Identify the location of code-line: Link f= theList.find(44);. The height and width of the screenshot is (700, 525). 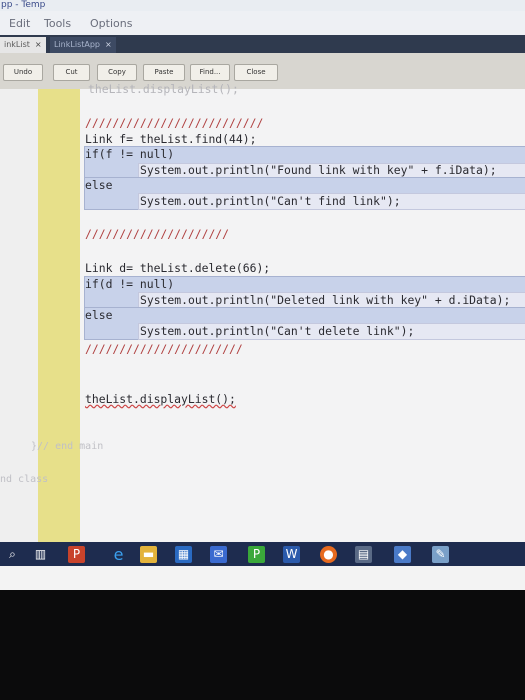
(171, 139).